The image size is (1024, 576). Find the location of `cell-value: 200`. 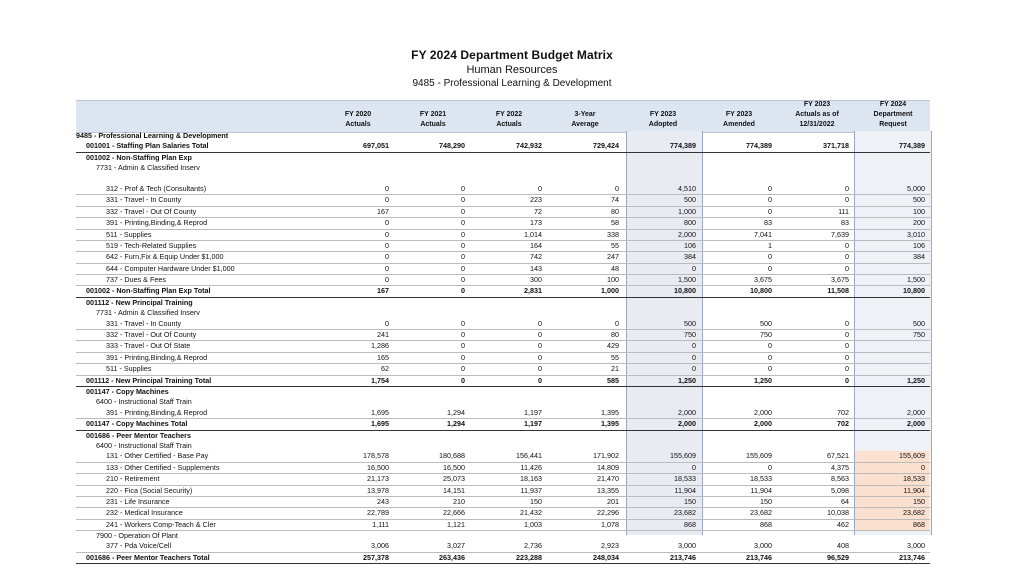

cell-value: 200 is located at coordinates (919, 223).